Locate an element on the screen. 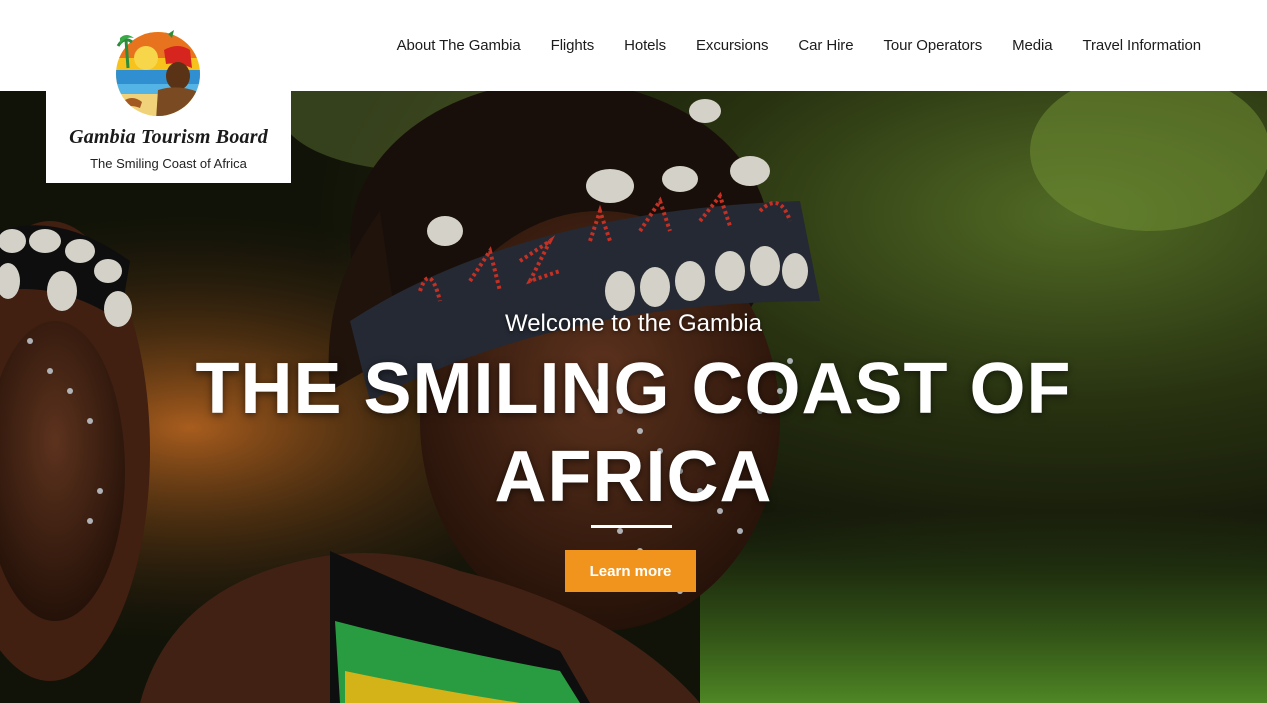 The image size is (1267, 703). nav-item-about: About The Gambia is located at coordinates (459, 45).